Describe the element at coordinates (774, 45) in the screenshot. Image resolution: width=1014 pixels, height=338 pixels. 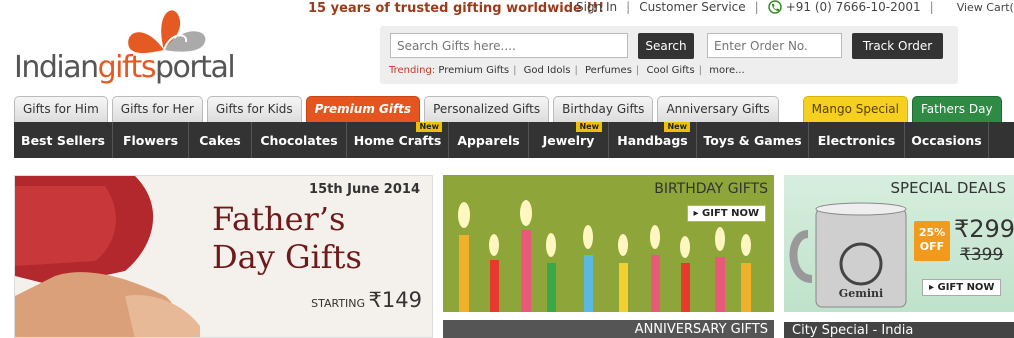
I see `order-number-input` at that location.